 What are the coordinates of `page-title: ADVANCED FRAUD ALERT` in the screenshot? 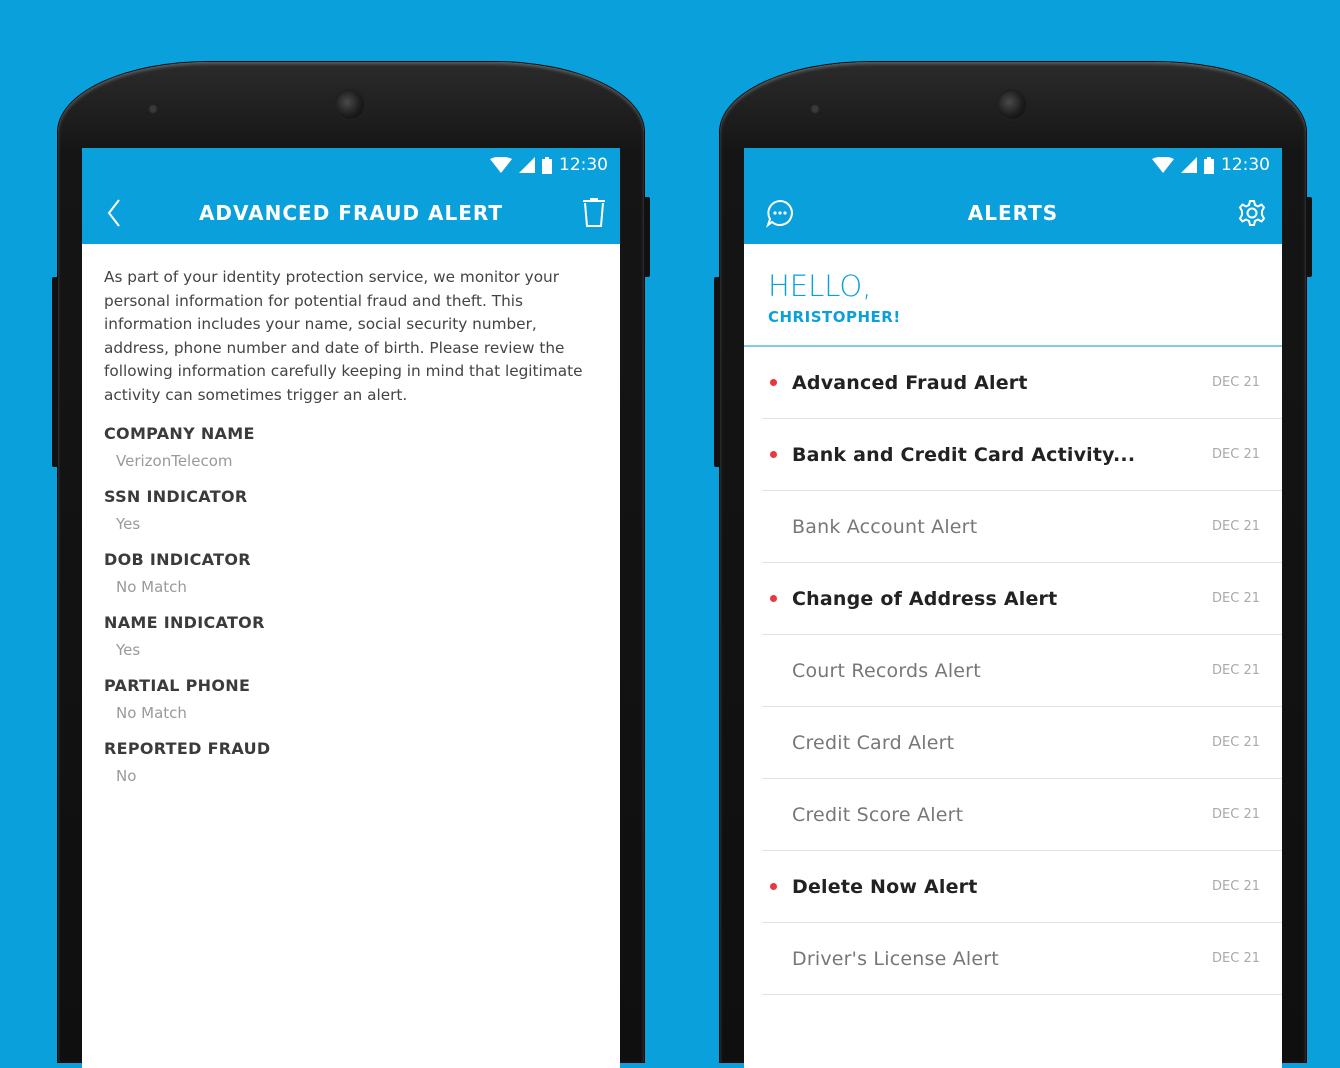 It's located at (351, 213).